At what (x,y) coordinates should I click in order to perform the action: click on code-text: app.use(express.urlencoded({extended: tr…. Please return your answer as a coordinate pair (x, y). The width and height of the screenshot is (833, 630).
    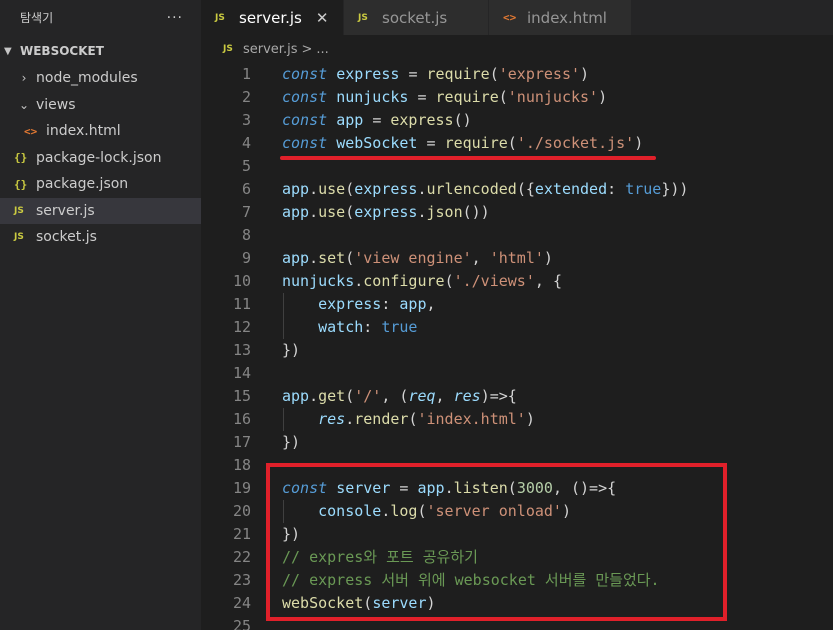
    Looking at the image, I should click on (485, 189).